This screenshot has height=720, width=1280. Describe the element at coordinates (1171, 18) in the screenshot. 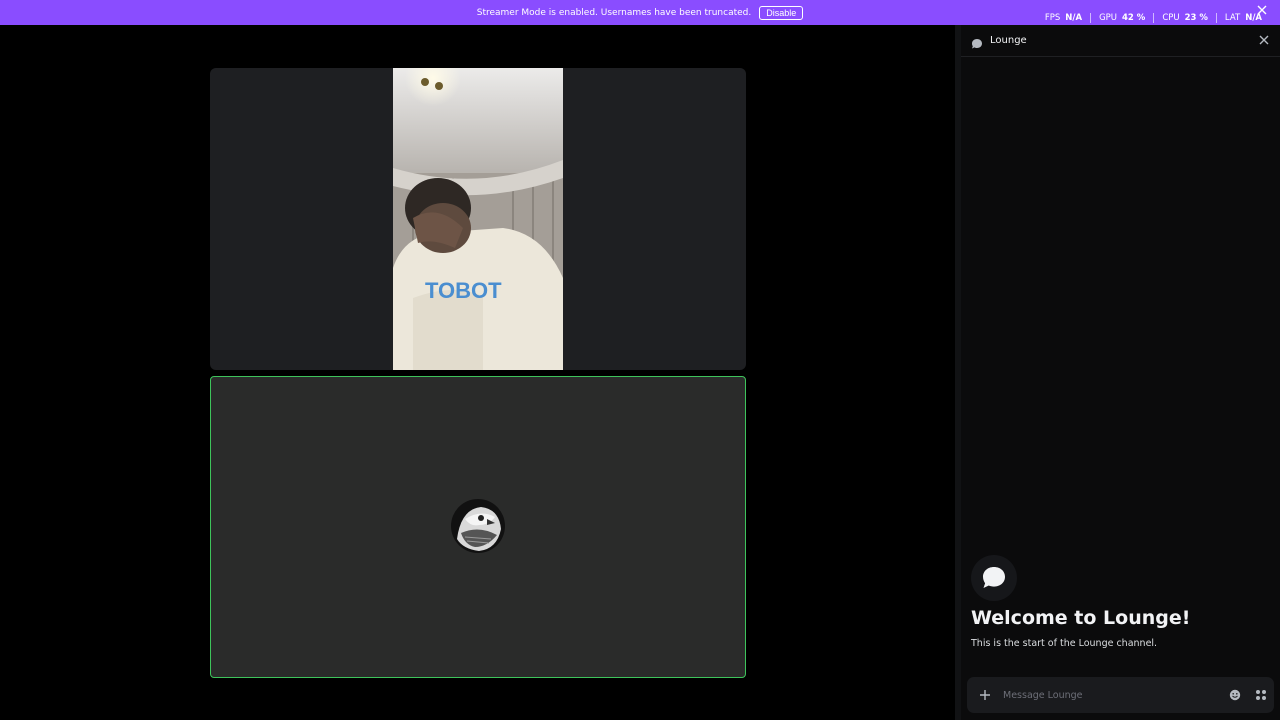

I see `stat-label: CPU` at that location.